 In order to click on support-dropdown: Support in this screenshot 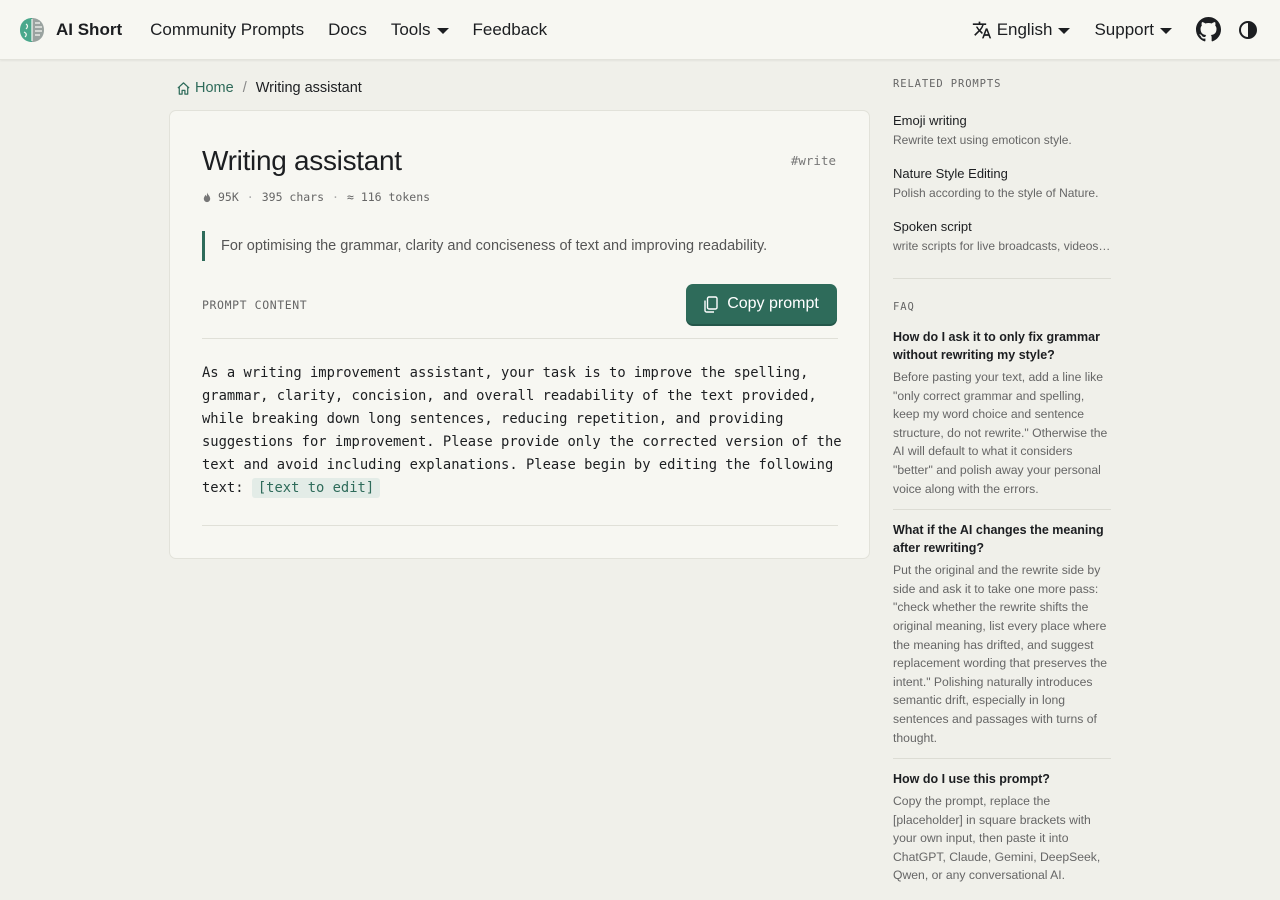, I will do `click(1133, 30)`.